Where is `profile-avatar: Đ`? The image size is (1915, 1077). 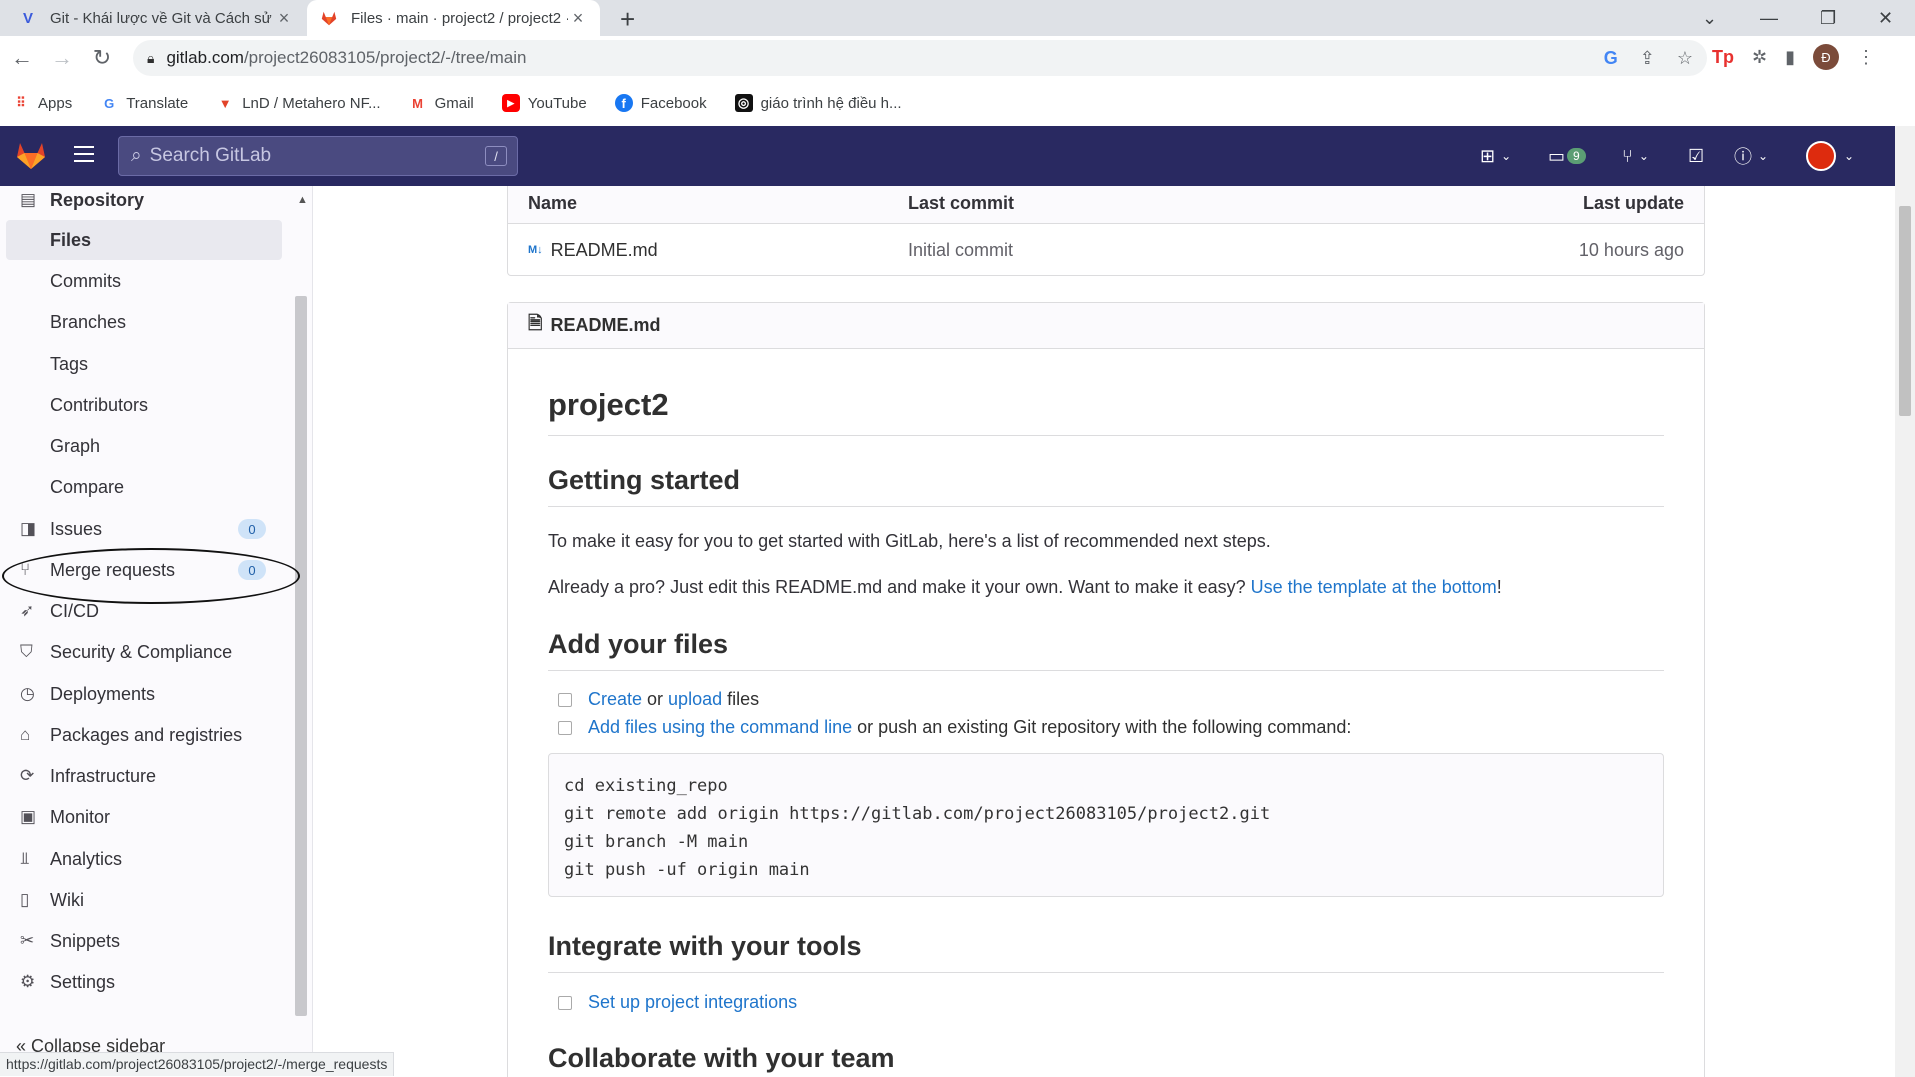
profile-avatar: Đ is located at coordinates (1826, 57).